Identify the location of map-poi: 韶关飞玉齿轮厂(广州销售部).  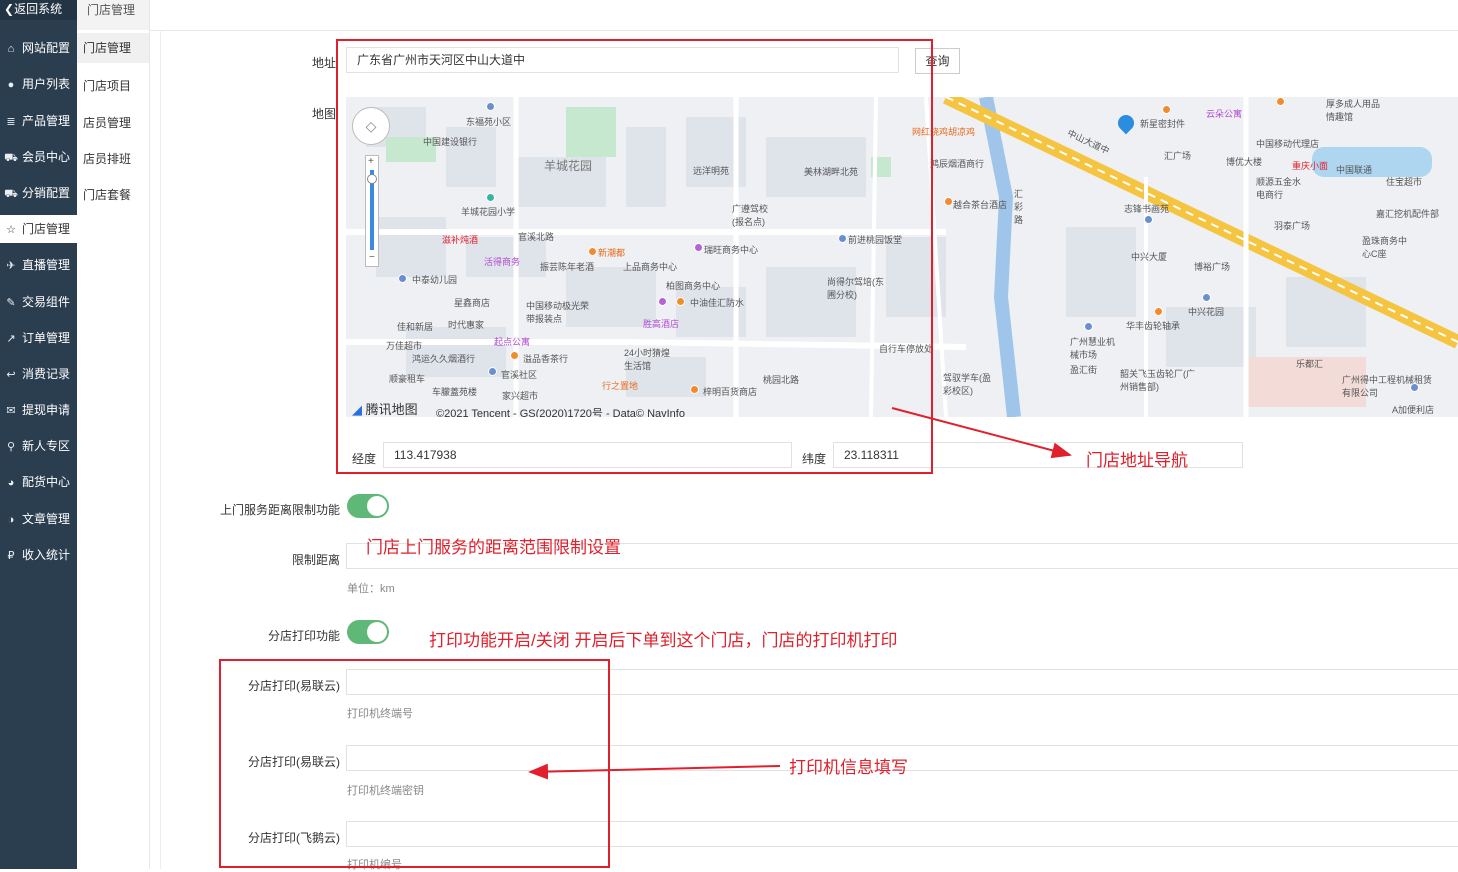
(1157, 380).